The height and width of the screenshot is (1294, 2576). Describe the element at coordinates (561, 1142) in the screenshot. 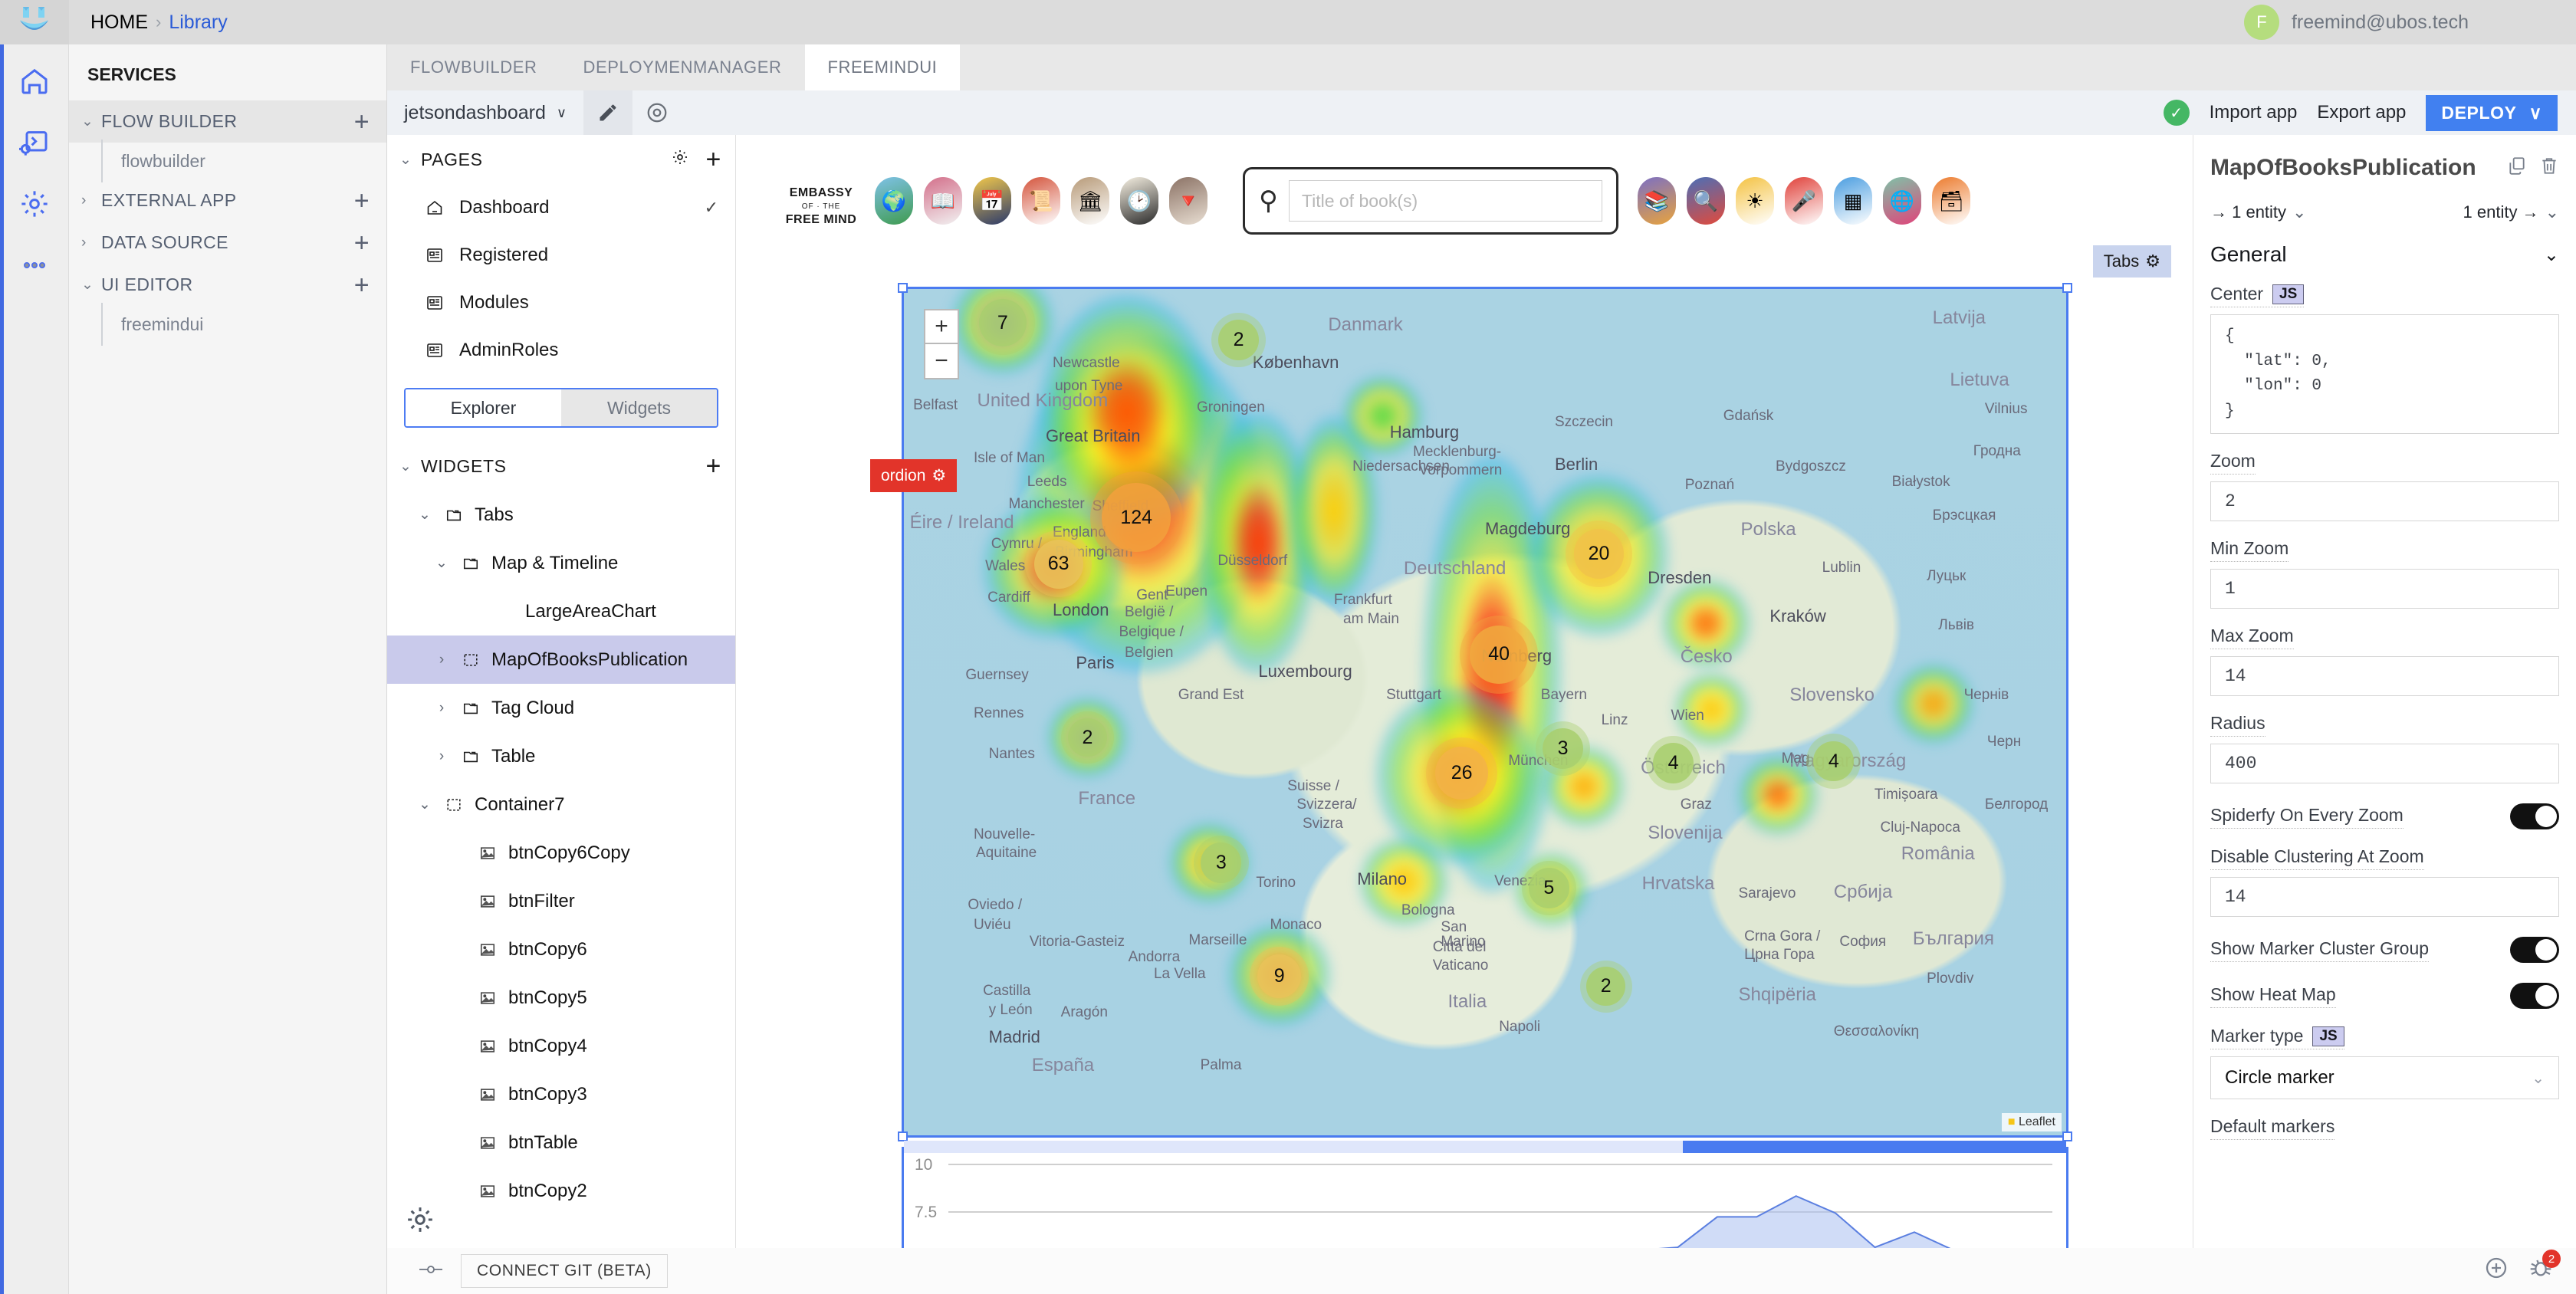

I see `widget-item-btntable: btnTable` at that location.